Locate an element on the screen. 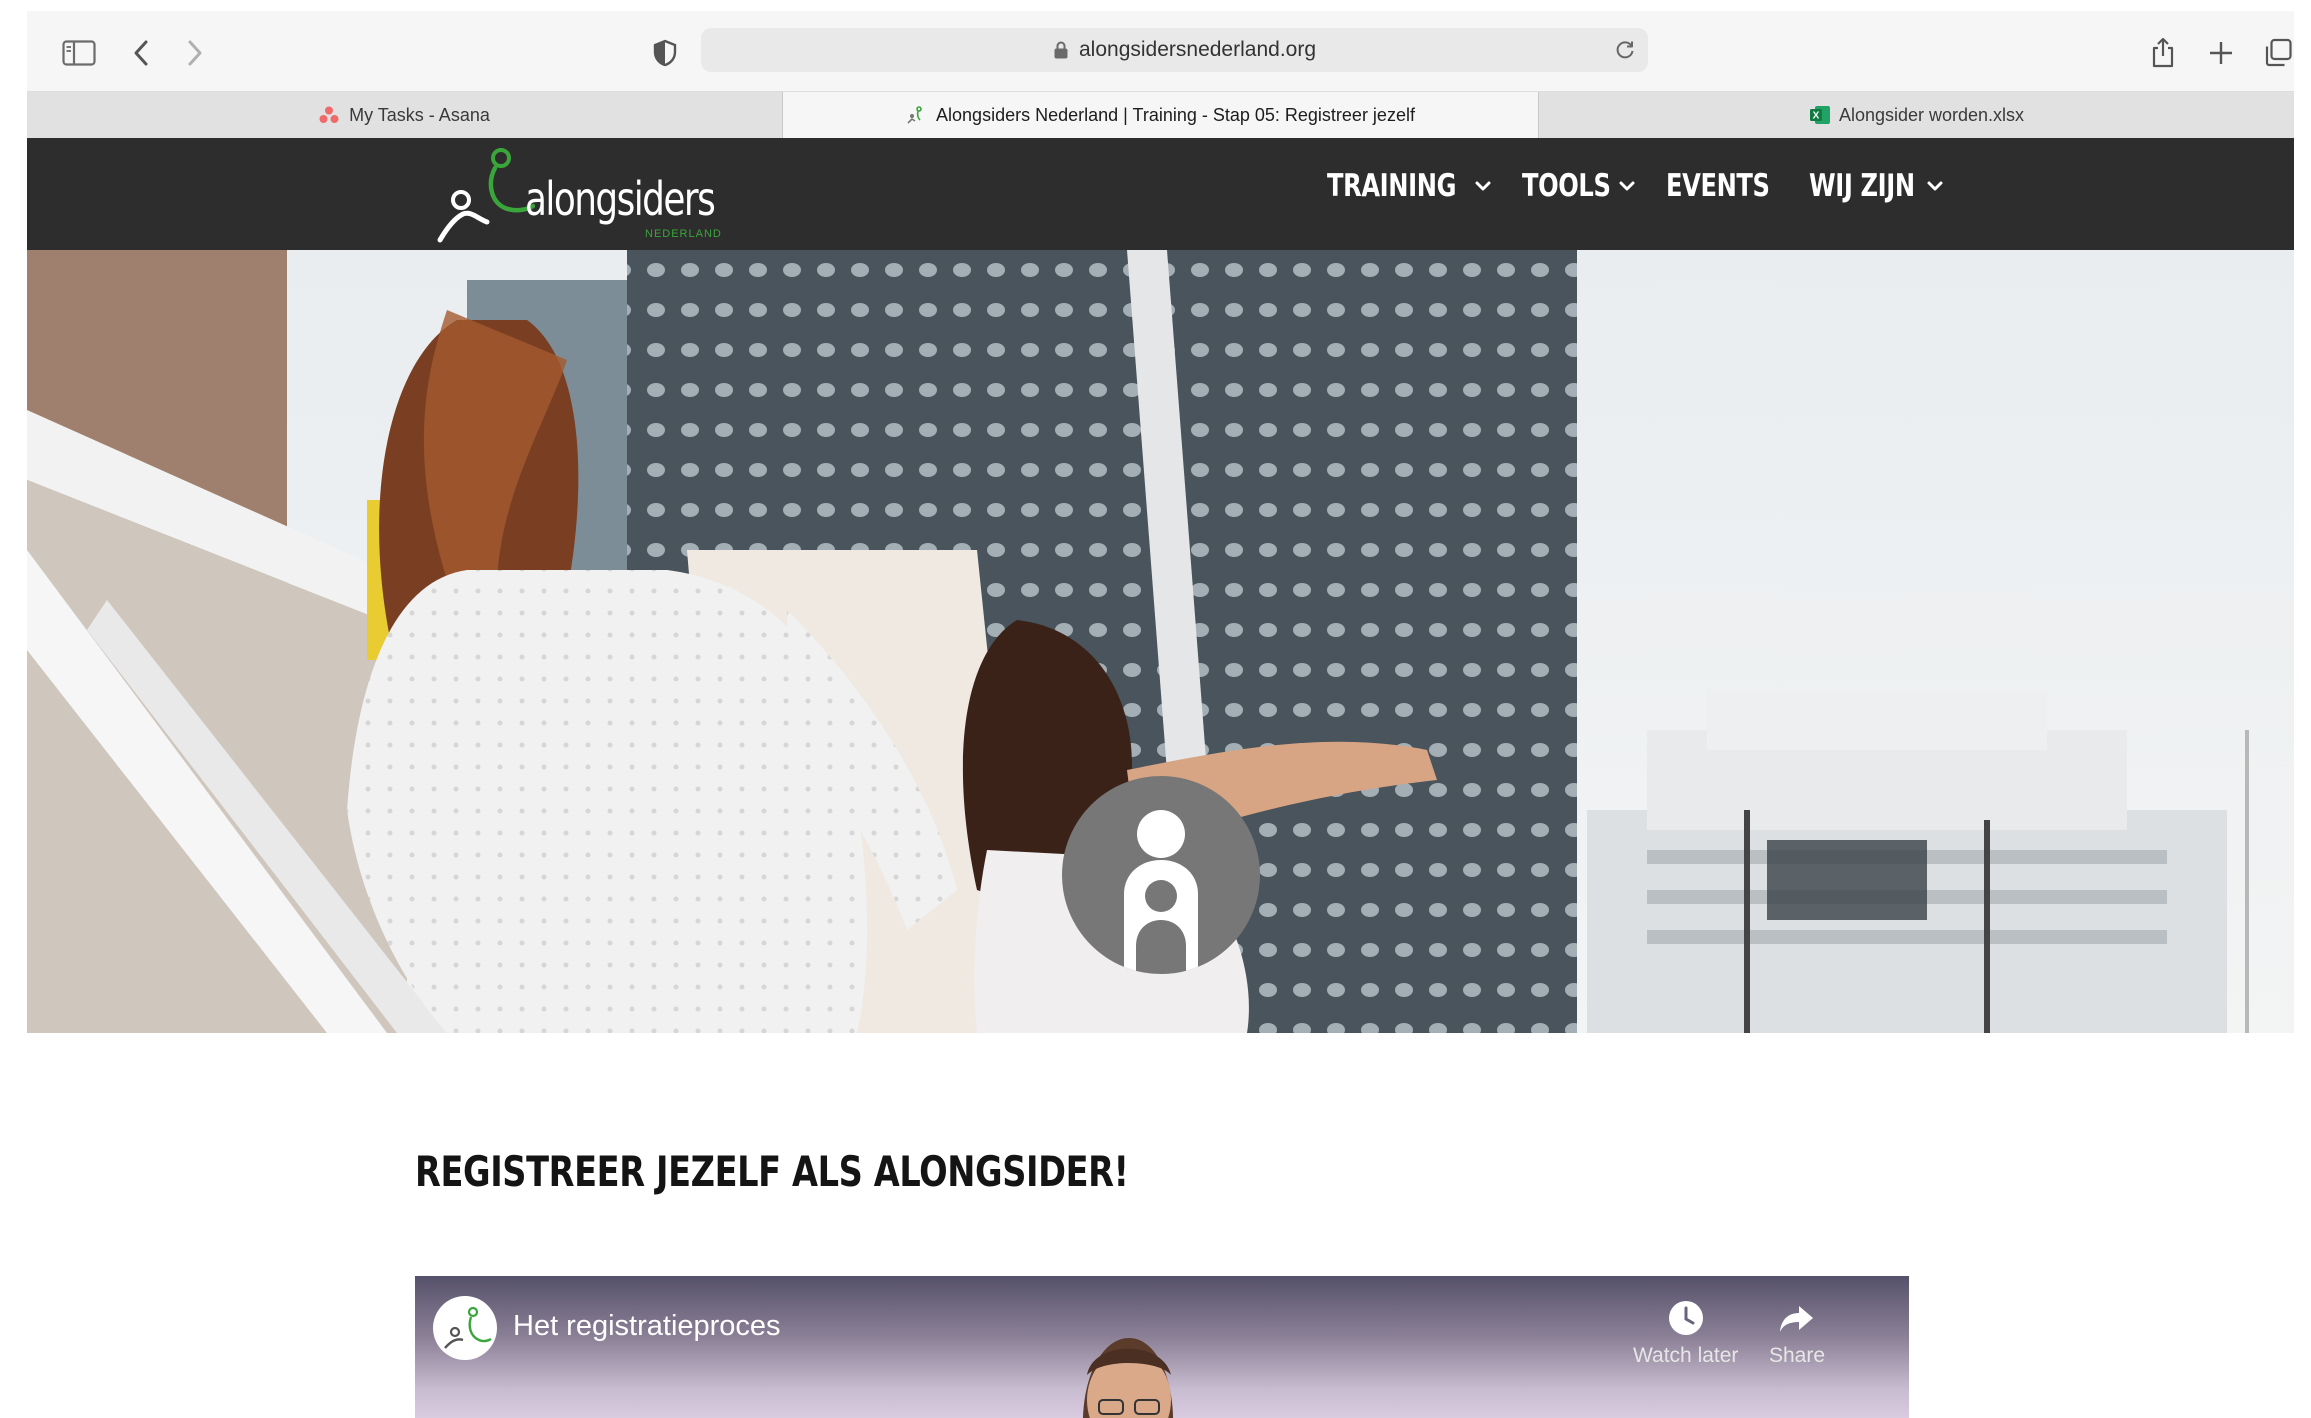 The width and height of the screenshot is (2311, 1418). watch-later-button: Watch later is located at coordinates (1685, 1333).